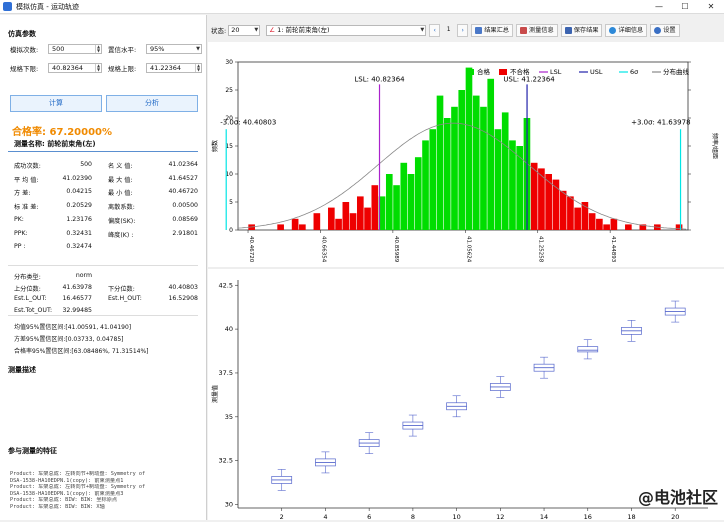 The image size is (724, 522). Describe the element at coordinates (626, 30) in the screenshot. I see `detail-button: 详细信息` at that location.